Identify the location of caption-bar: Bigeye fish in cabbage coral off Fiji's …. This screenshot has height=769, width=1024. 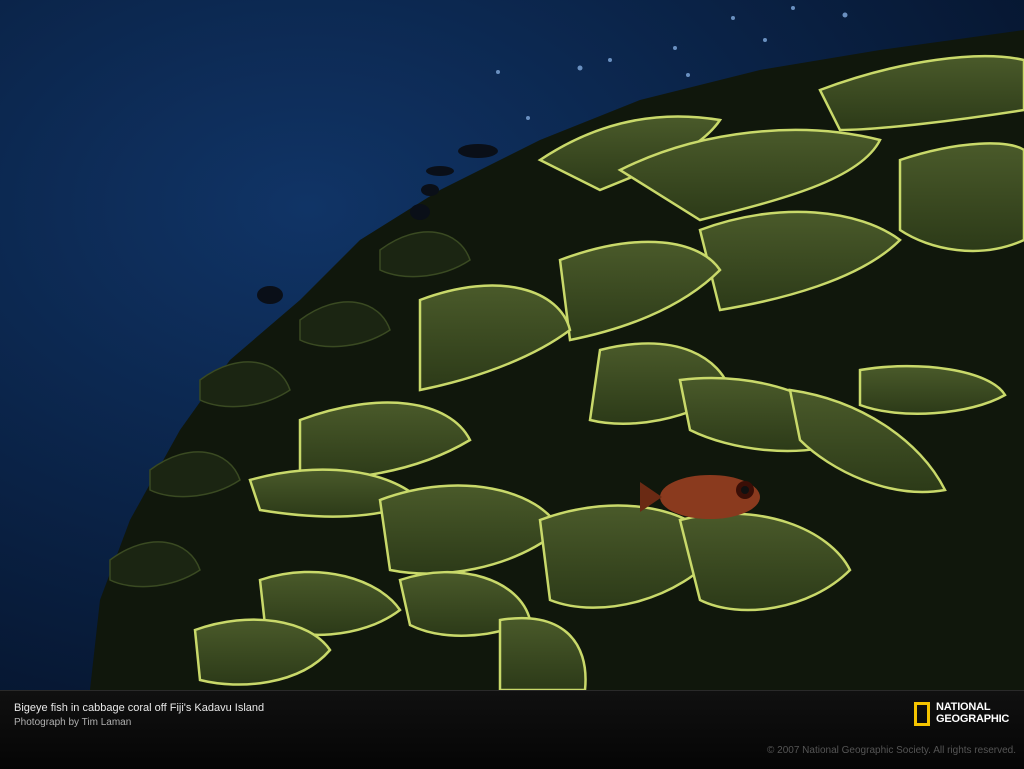
(512, 729).